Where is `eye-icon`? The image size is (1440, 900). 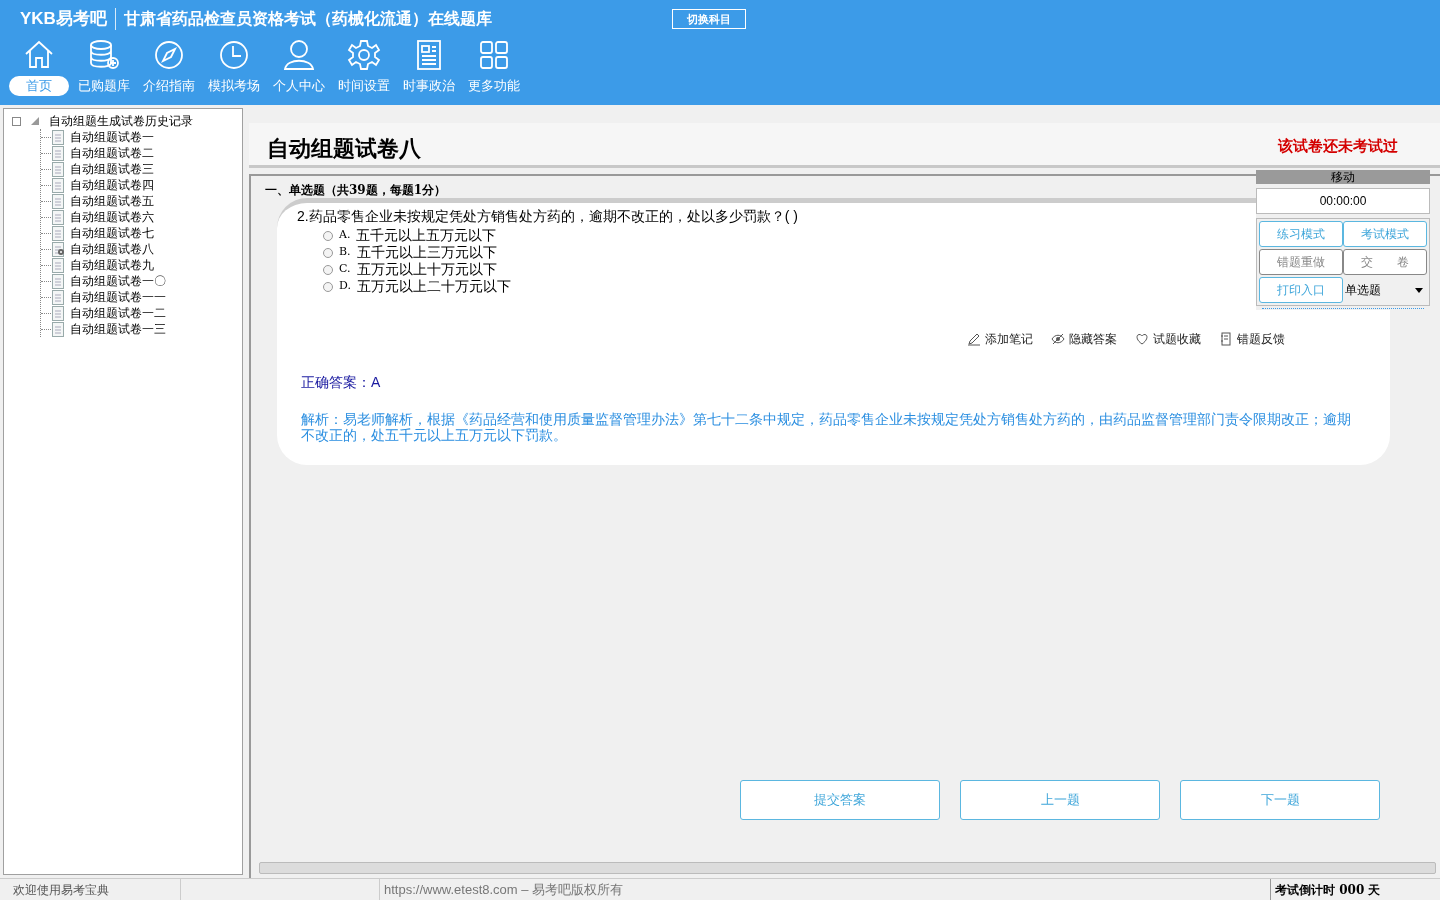
eye-icon is located at coordinates (1058, 339).